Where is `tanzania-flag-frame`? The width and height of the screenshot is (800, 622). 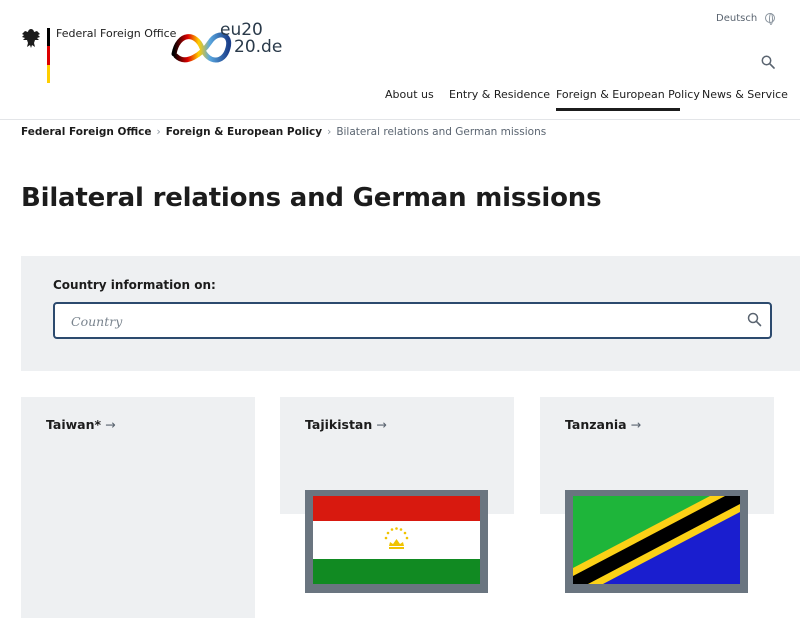 tanzania-flag-frame is located at coordinates (656, 541).